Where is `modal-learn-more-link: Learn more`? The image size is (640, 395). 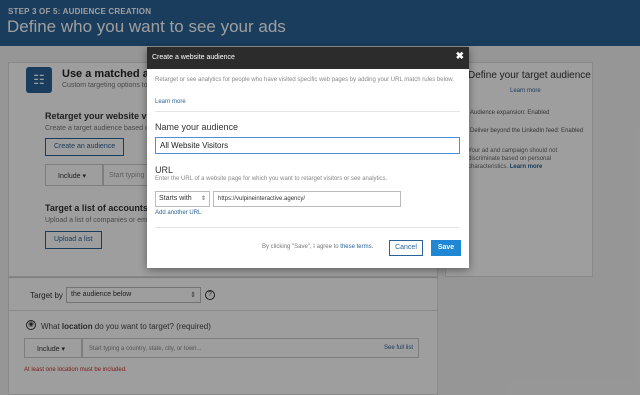 modal-learn-more-link: Learn more is located at coordinates (170, 102).